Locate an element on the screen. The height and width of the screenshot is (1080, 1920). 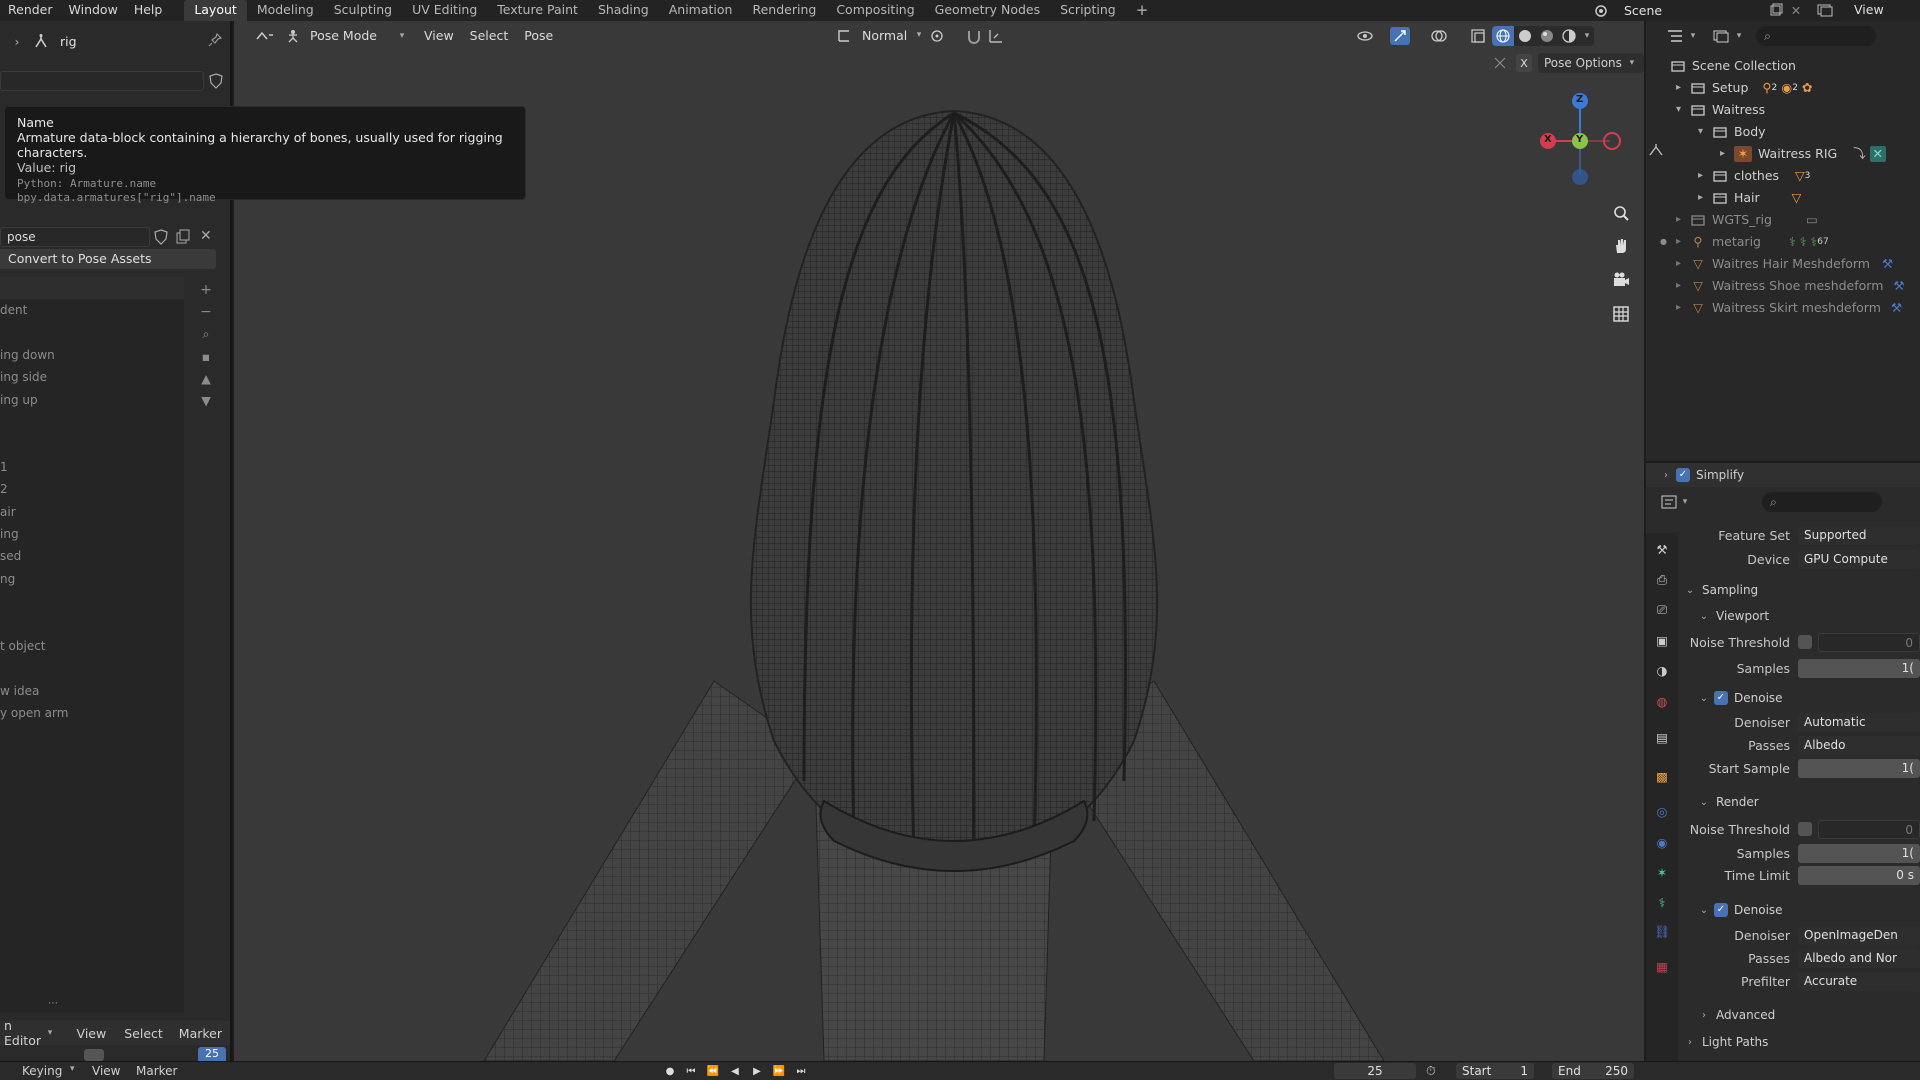
jump-keyframe-back-icon: ⏪ is located at coordinates (713, 1071).